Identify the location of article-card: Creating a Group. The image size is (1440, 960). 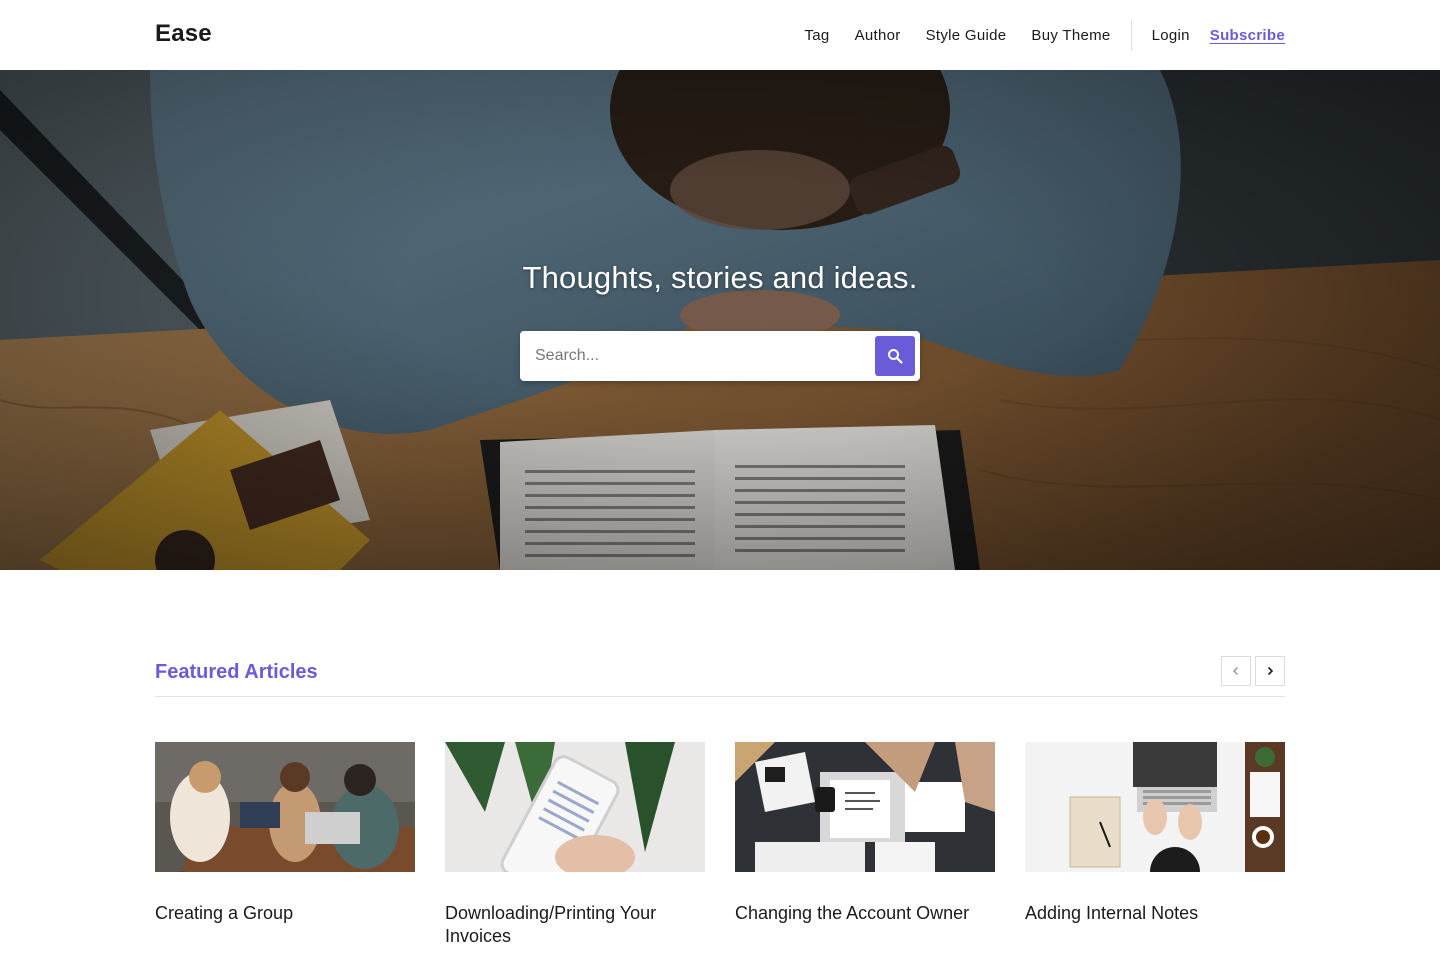
(285, 845).